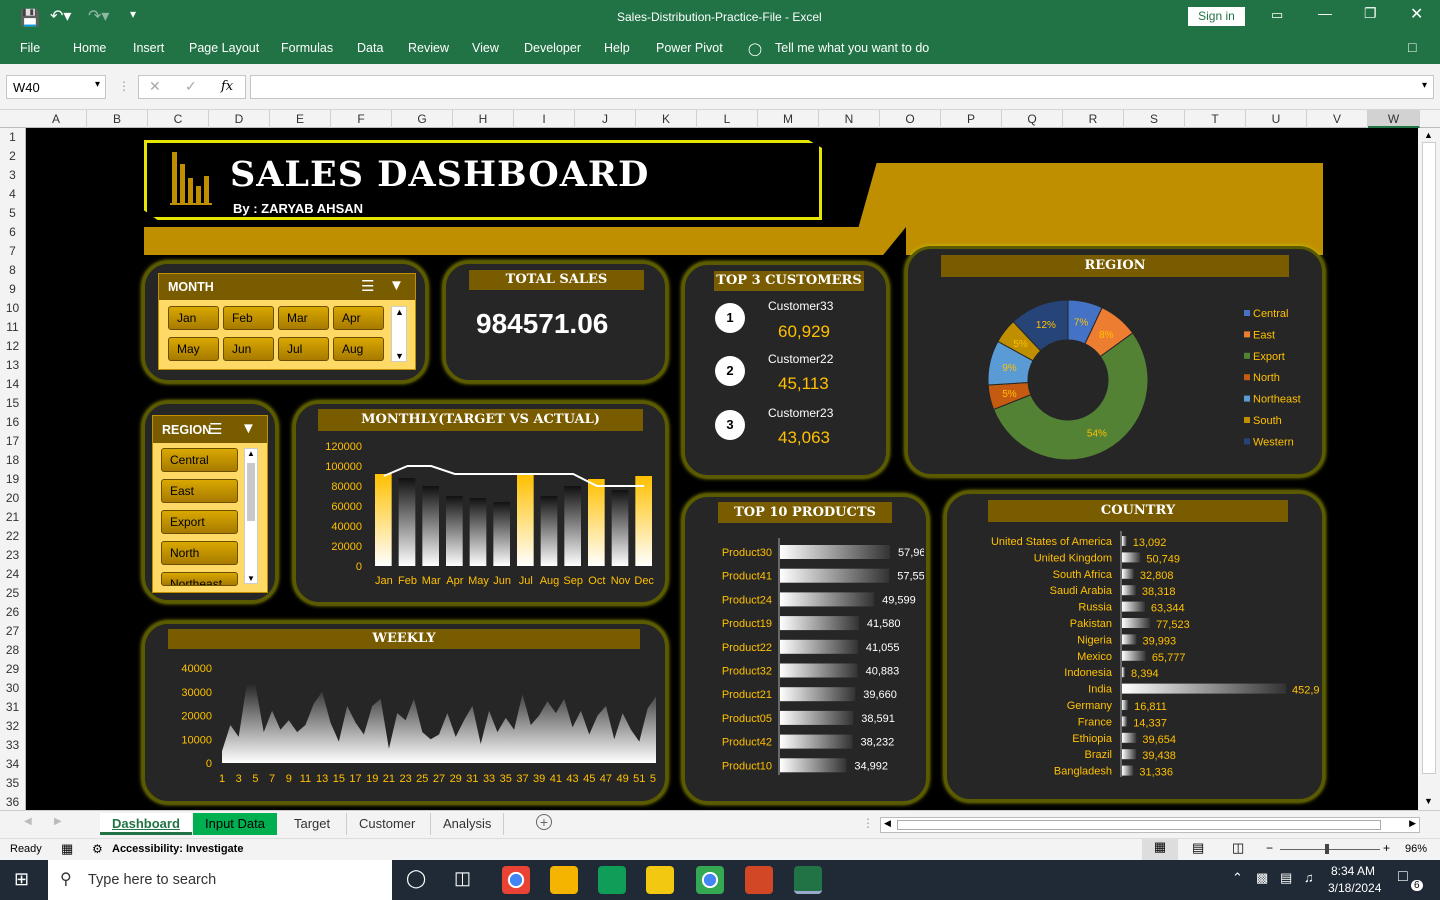  Describe the element at coordinates (12, 536) in the screenshot. I see `row-header: 22` at that location.